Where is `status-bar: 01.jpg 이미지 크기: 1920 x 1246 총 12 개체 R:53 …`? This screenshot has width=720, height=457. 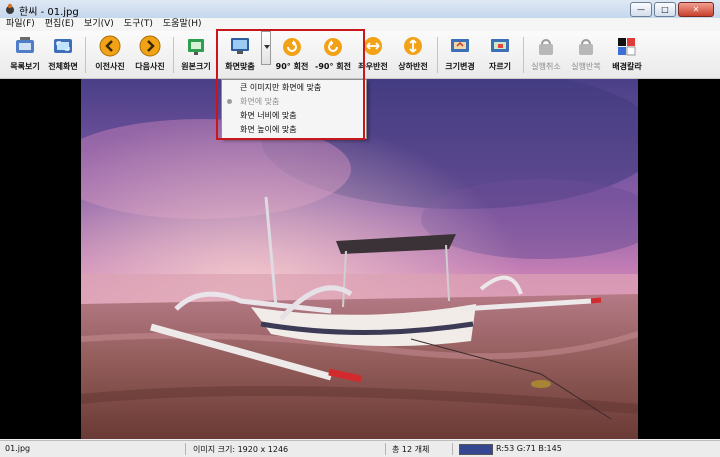
status-bar: 01.jpg 이미지 크기: 1920 x 1246 총 12 개체 R:53 … is located at coordinates (360, 448).